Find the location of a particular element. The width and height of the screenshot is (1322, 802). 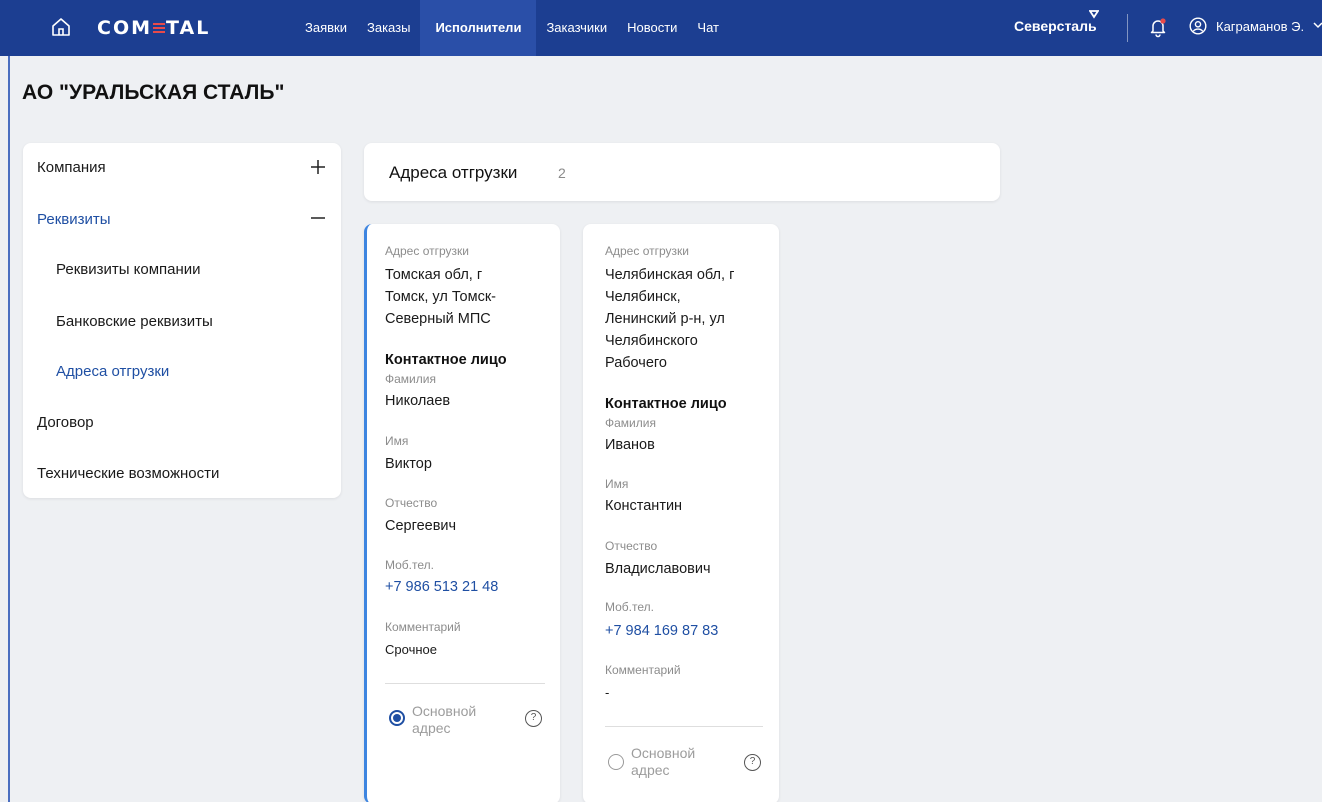

notifications-bell-icon is located at coordinates (1158, 27).